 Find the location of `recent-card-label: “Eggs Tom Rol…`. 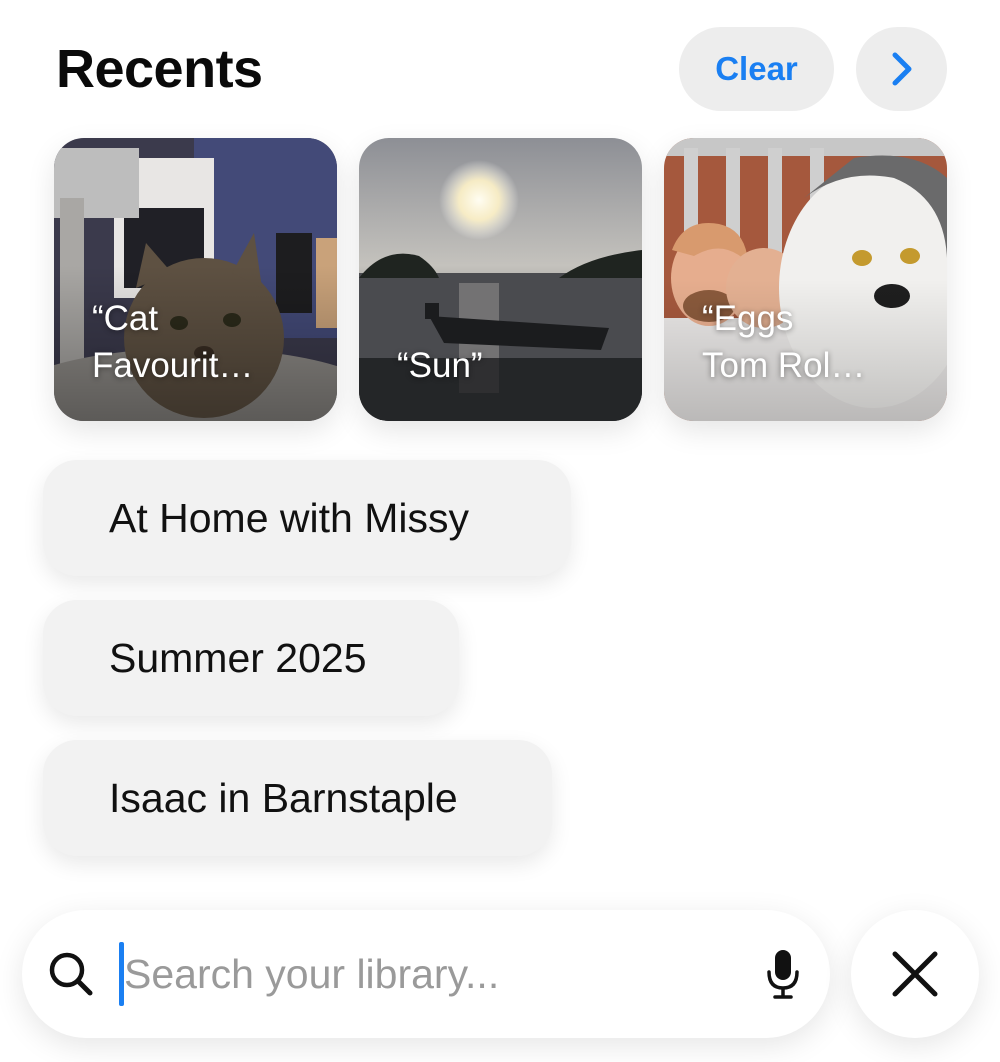

recent-card-label: “Eggs Tom Rol… is located at coordinates (784, 342).